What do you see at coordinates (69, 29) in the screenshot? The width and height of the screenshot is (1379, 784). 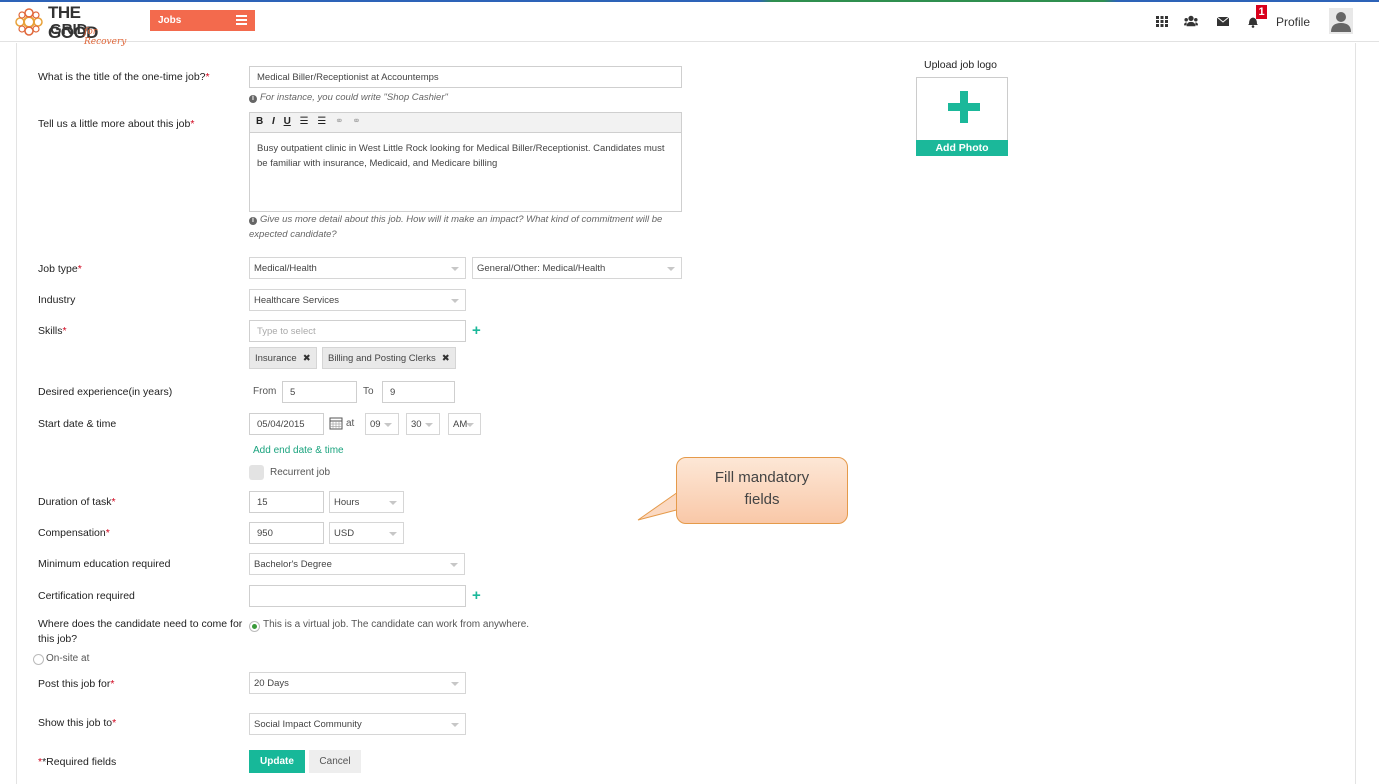 I see `logo-text-grid: GRID` at bounding box center [69, 29].